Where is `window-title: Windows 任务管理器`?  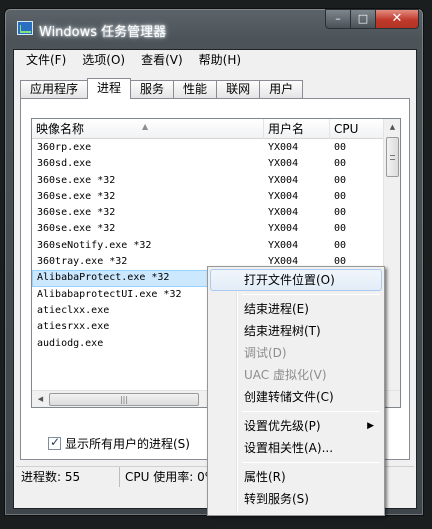
window-title: Windows 任务管理器 is located at coordinates (103, 32).